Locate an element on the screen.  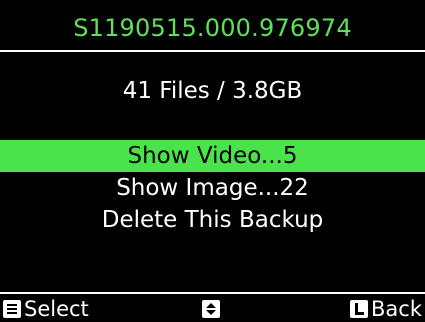
menu-key-icon is located at coordinates (12, 309).